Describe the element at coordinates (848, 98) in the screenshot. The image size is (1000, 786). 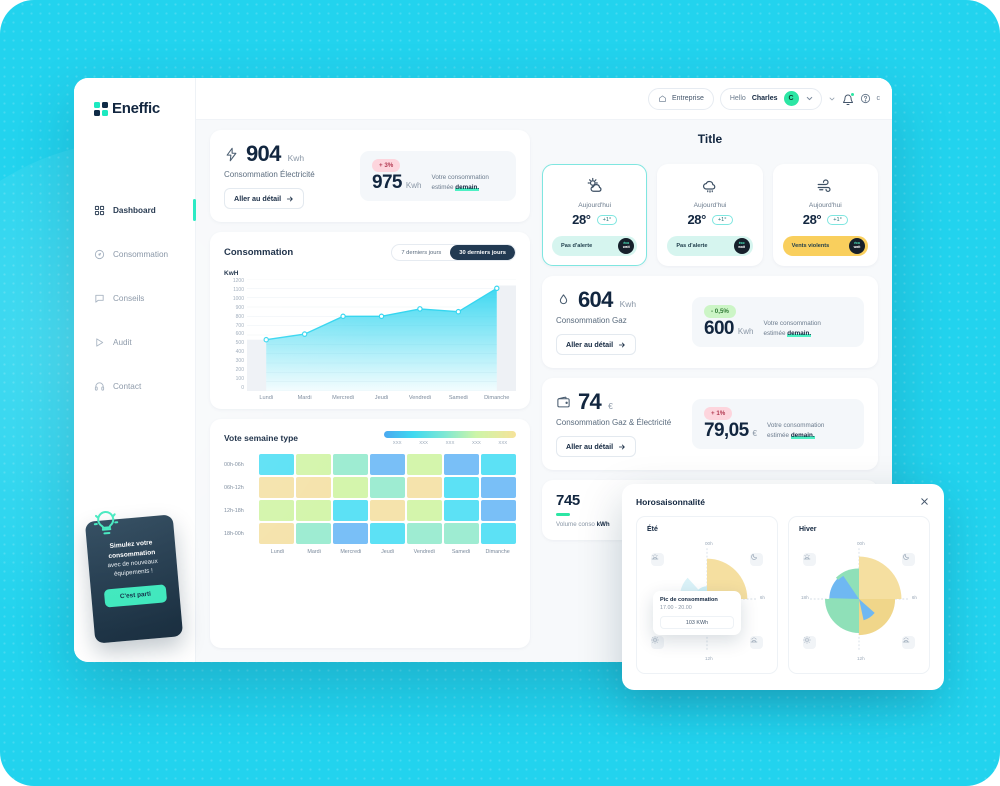
I see `notifications-button` at that location.